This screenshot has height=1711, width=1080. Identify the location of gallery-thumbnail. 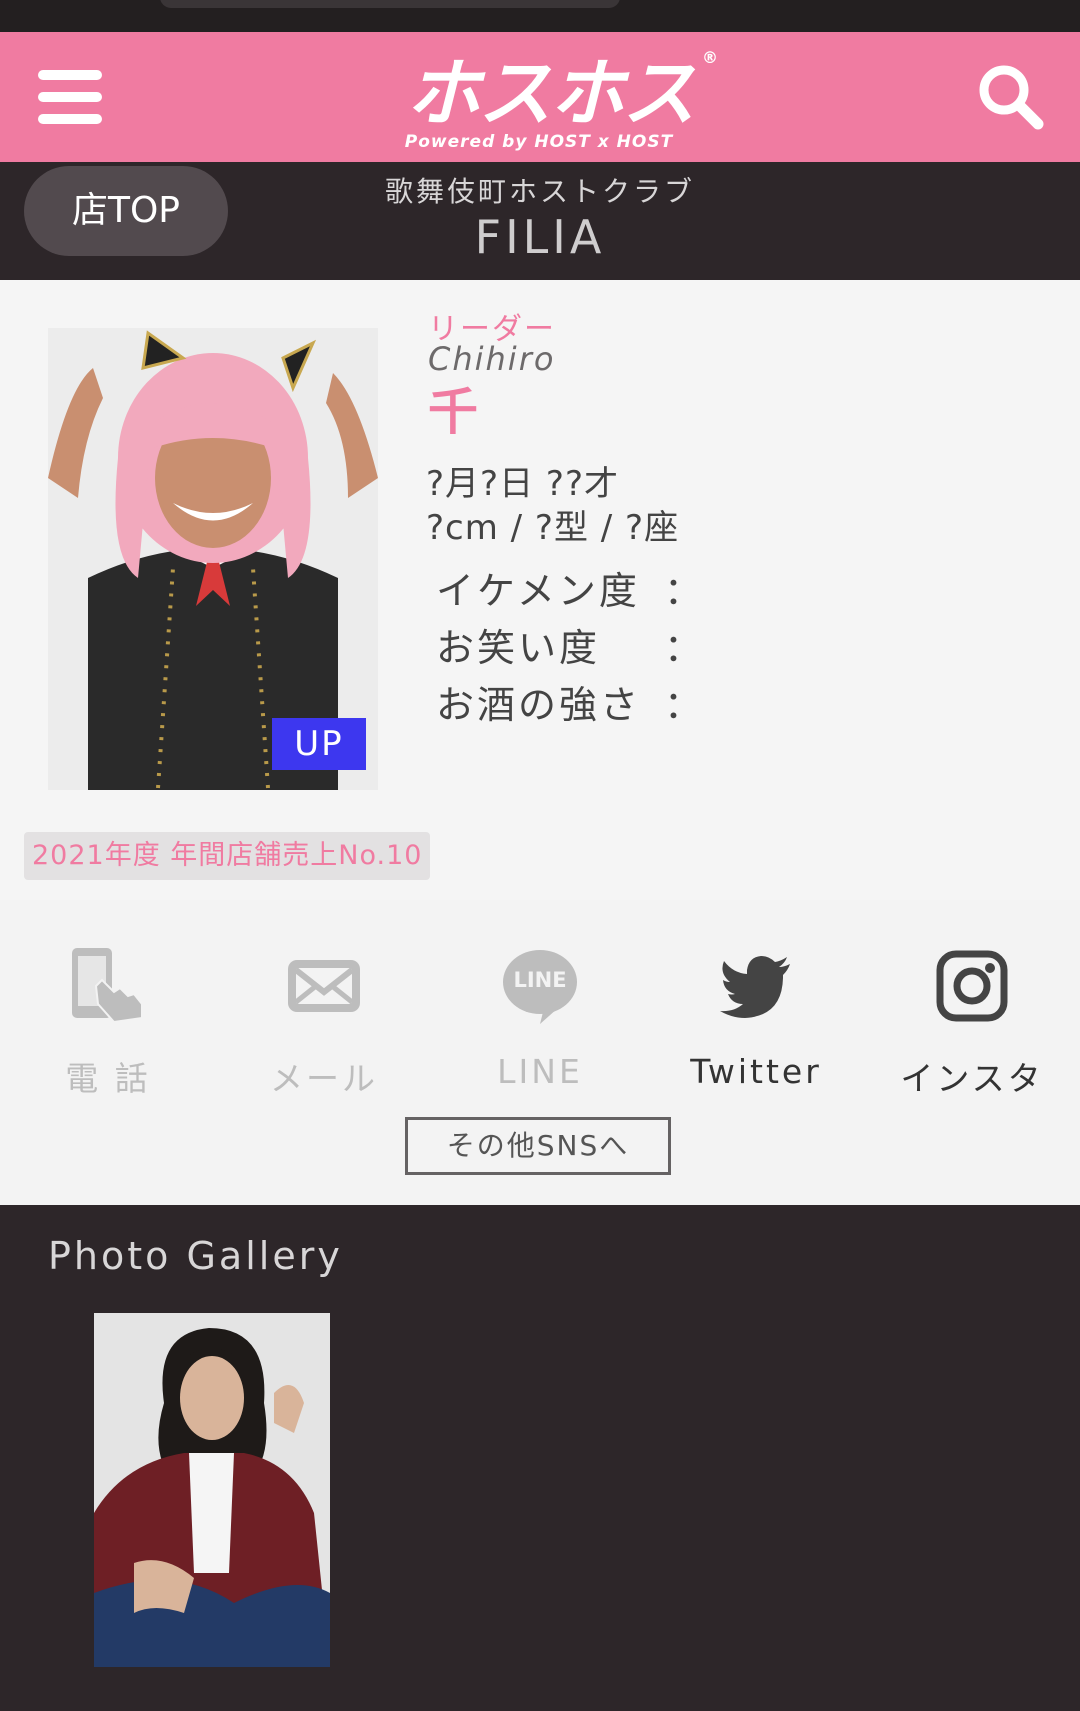
(212, 1490).